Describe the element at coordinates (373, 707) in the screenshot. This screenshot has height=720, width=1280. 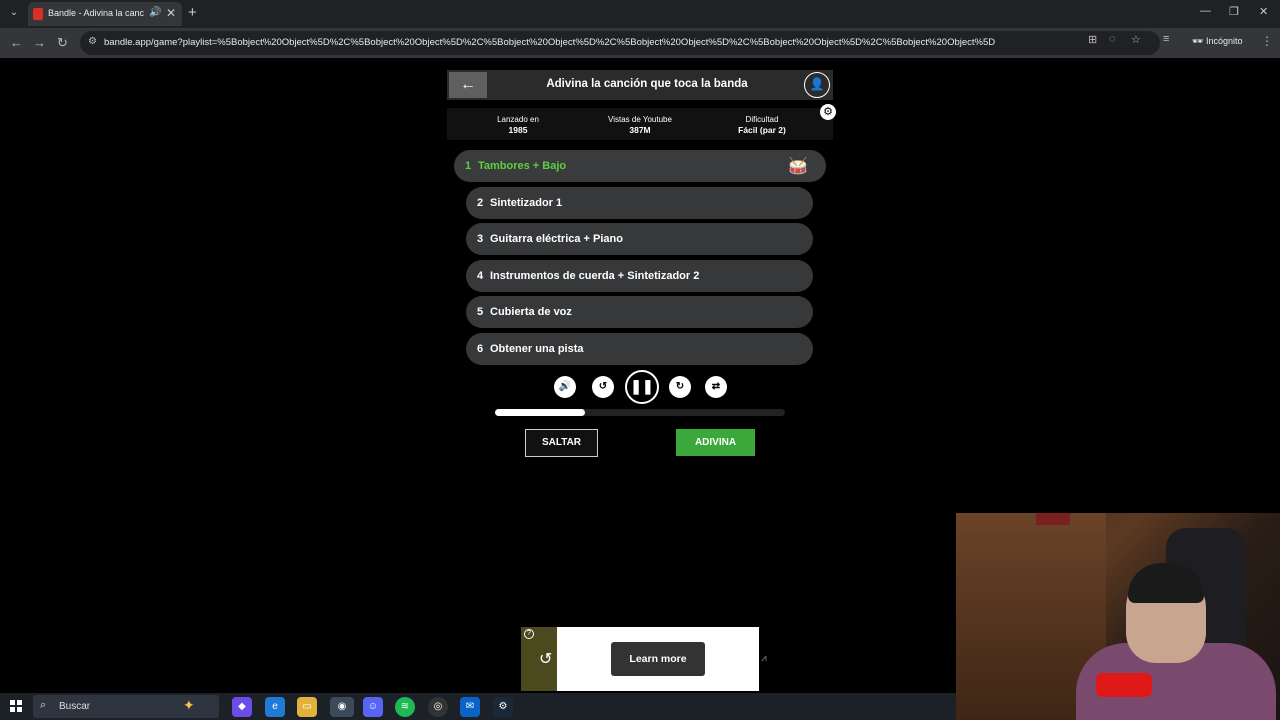
I see `discord-icon: ☺` at that location.